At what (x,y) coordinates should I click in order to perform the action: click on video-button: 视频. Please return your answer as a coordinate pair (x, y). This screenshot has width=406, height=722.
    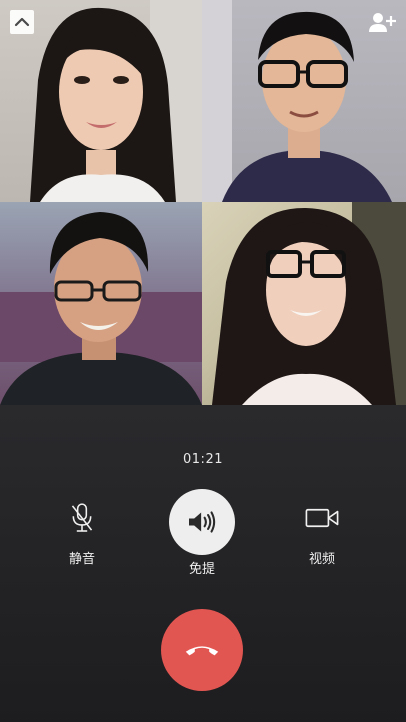
    Looking at the image, I should click on (322, 532).